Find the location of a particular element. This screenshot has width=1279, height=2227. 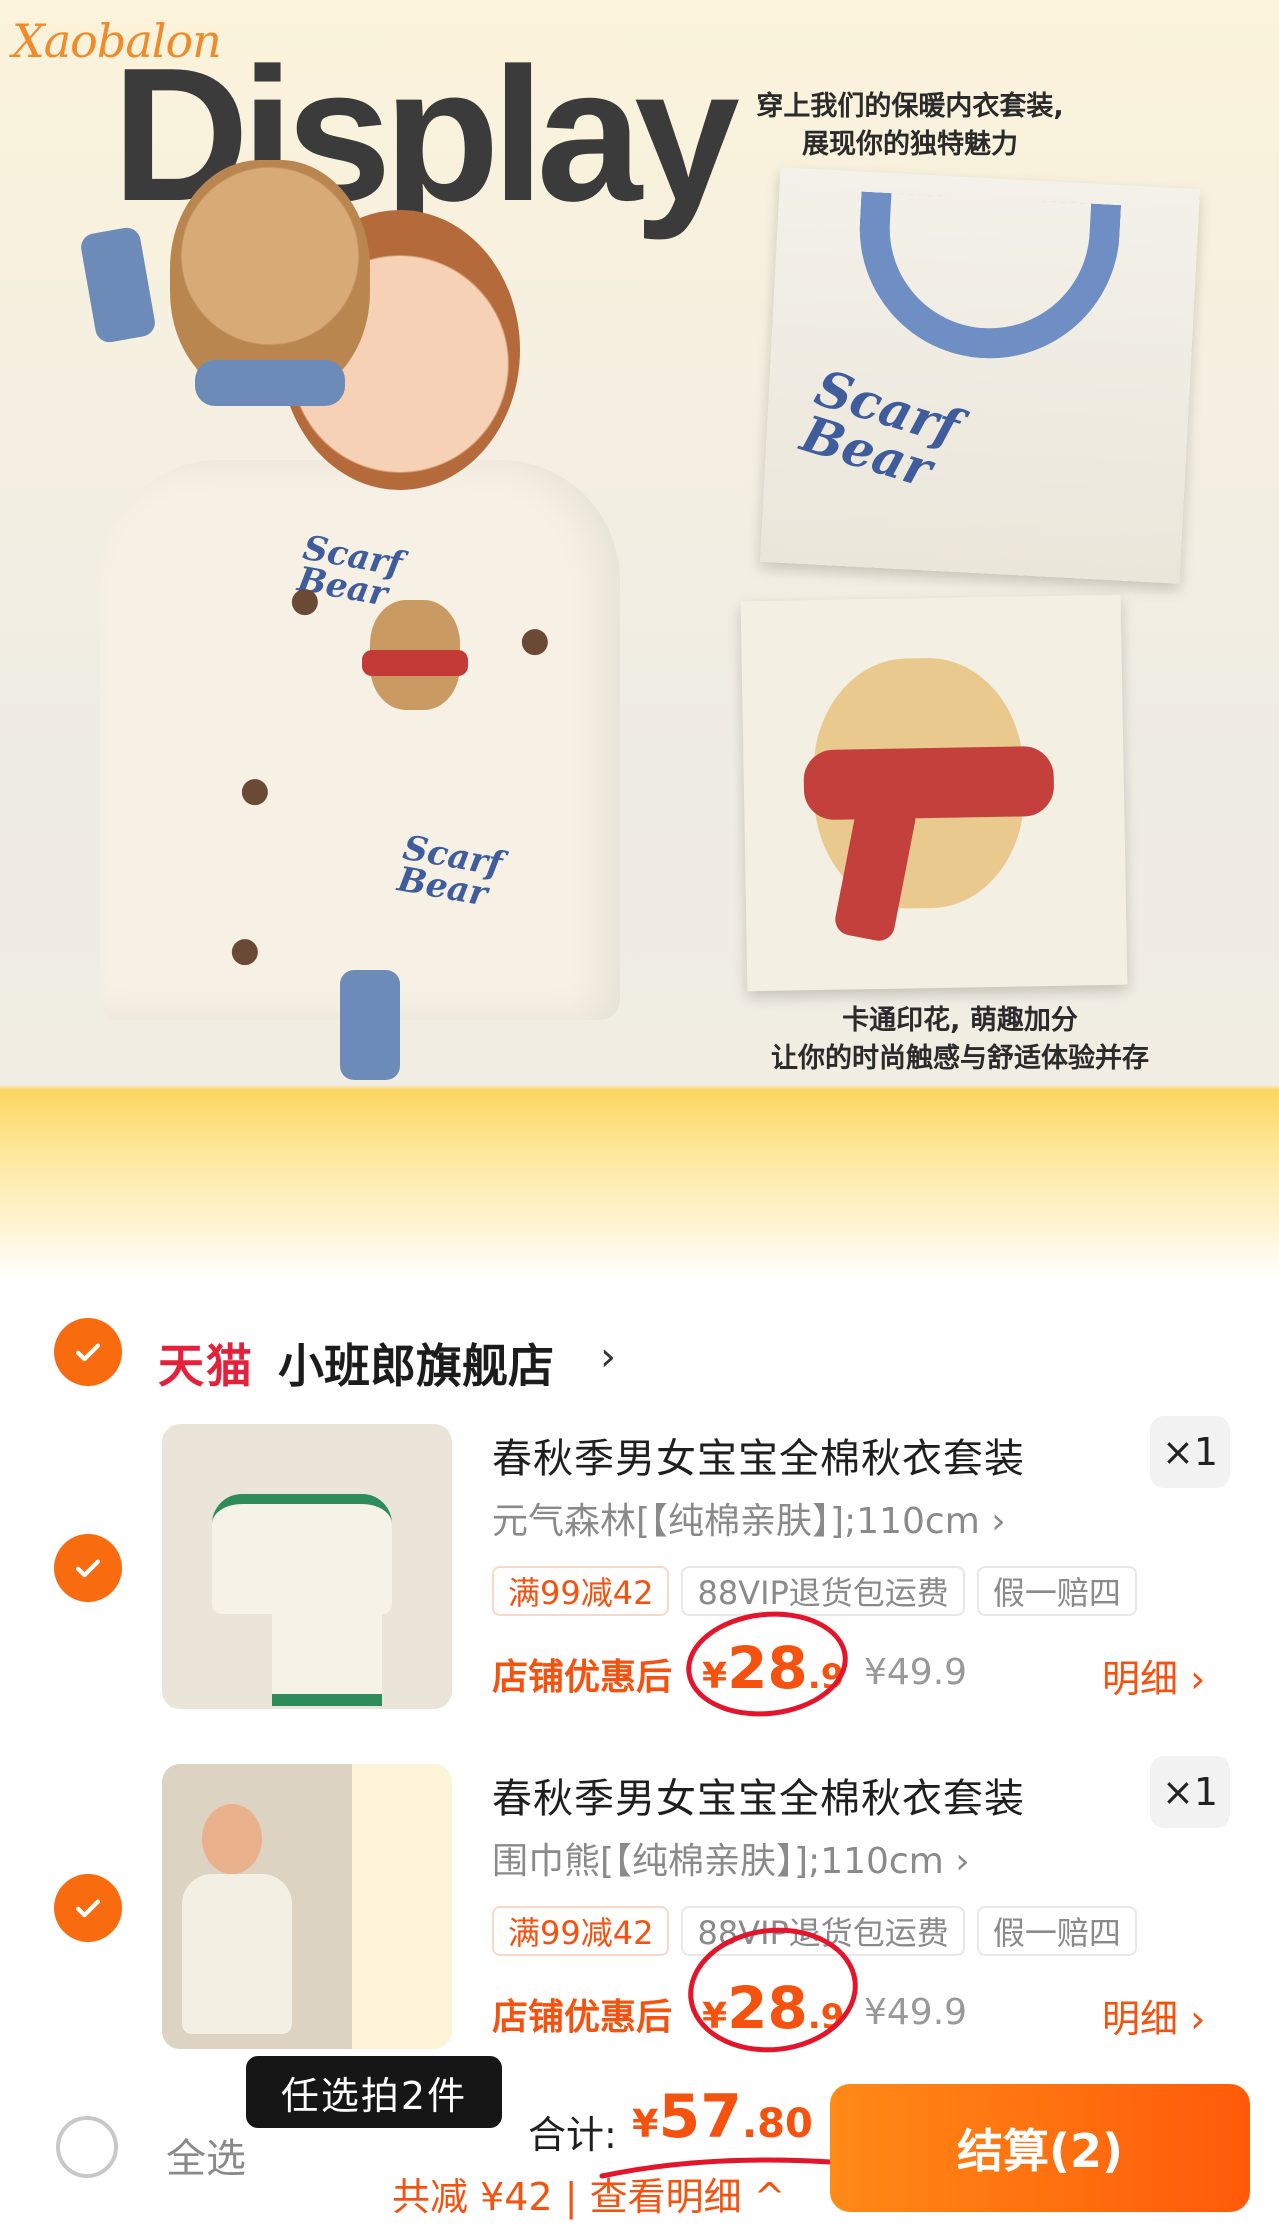

sku-selector: 围巾熊[【纯棉亲肤】];110cm › is located at coordinates (731, 1858).